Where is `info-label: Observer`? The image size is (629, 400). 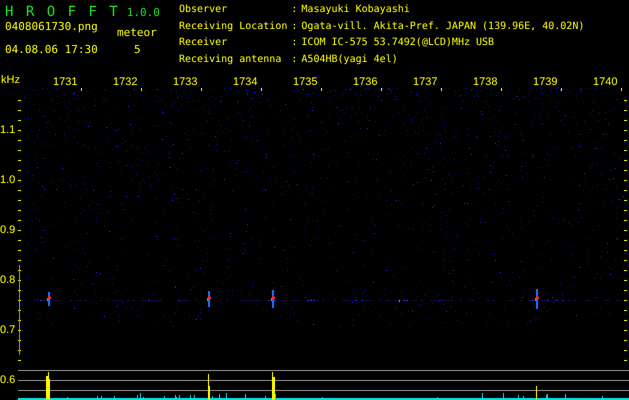
info-label: Observer is located at coordinates (203, 10).